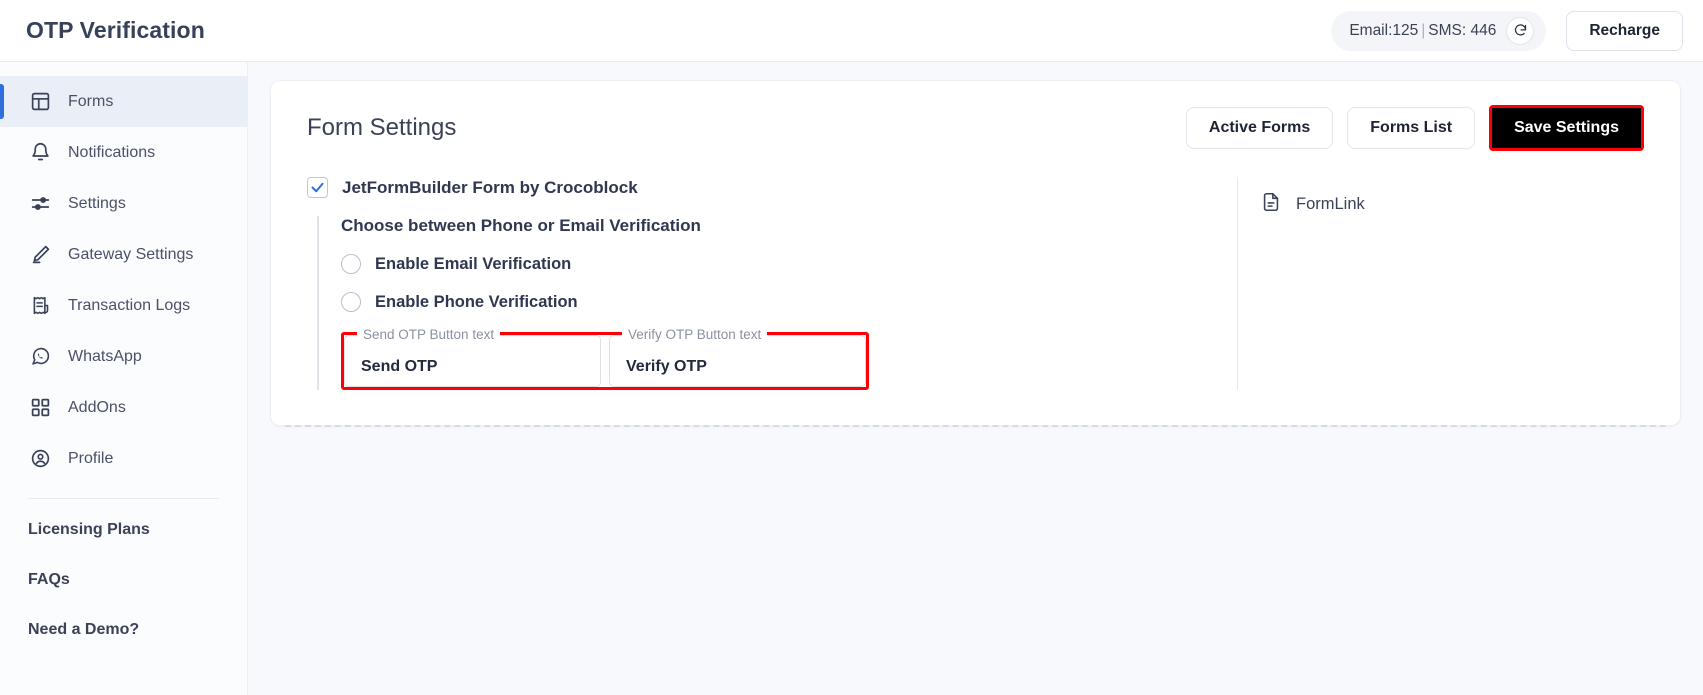 Image resolution: width=1703 pixels, height=695 pixels. I want to click on sidebar-item-label: WhatsApp, so click(105, 356).